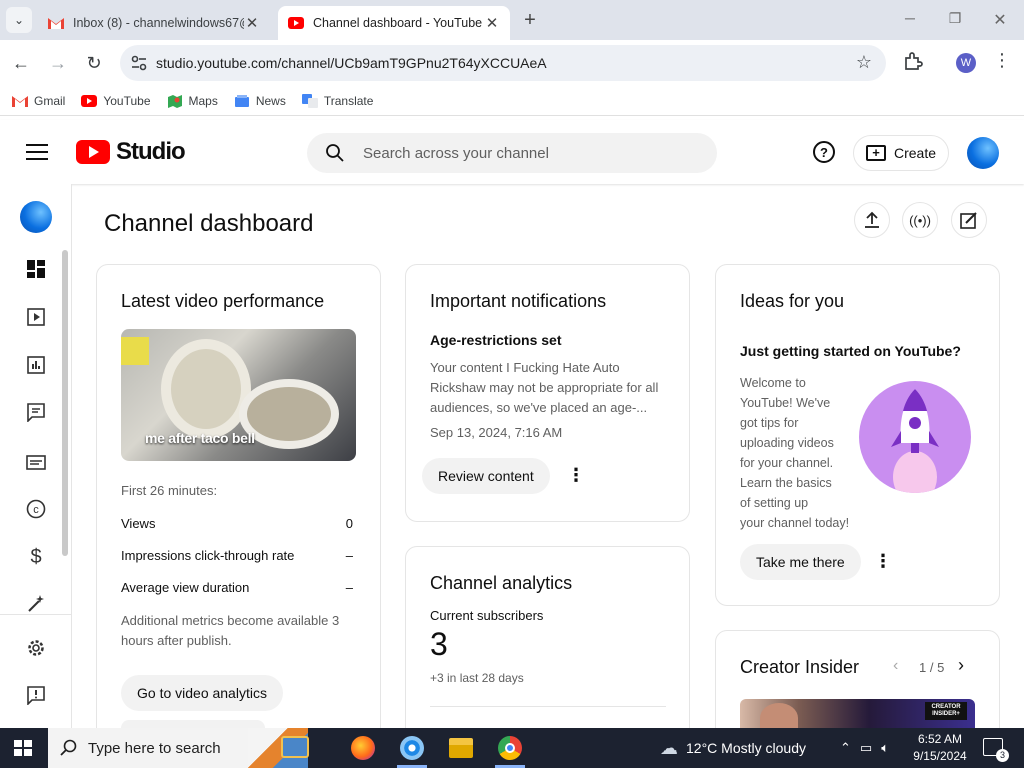 The height and width of the screenshot is (768, 1024). Describe the element at coordinates (36, 462) in the screenshot. I see `subtitles-icon` at that location.